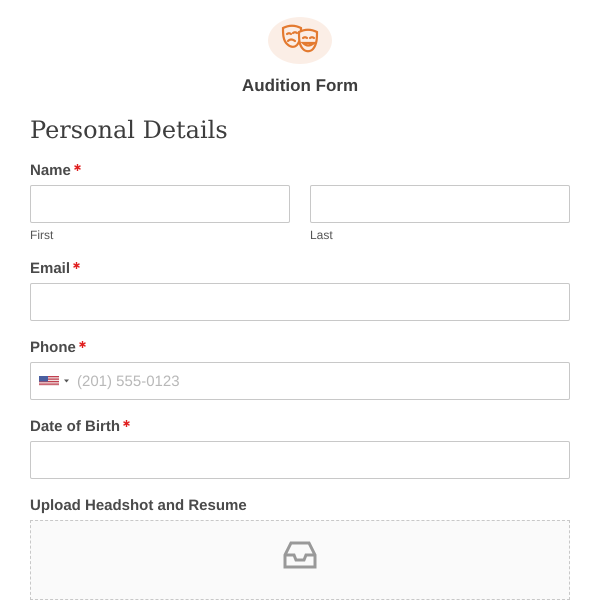 The height and width of the screenshot is (600, 600). Describe the element at coordinates (54, 381) in the screenshot. I see `flag-icon` at that location.